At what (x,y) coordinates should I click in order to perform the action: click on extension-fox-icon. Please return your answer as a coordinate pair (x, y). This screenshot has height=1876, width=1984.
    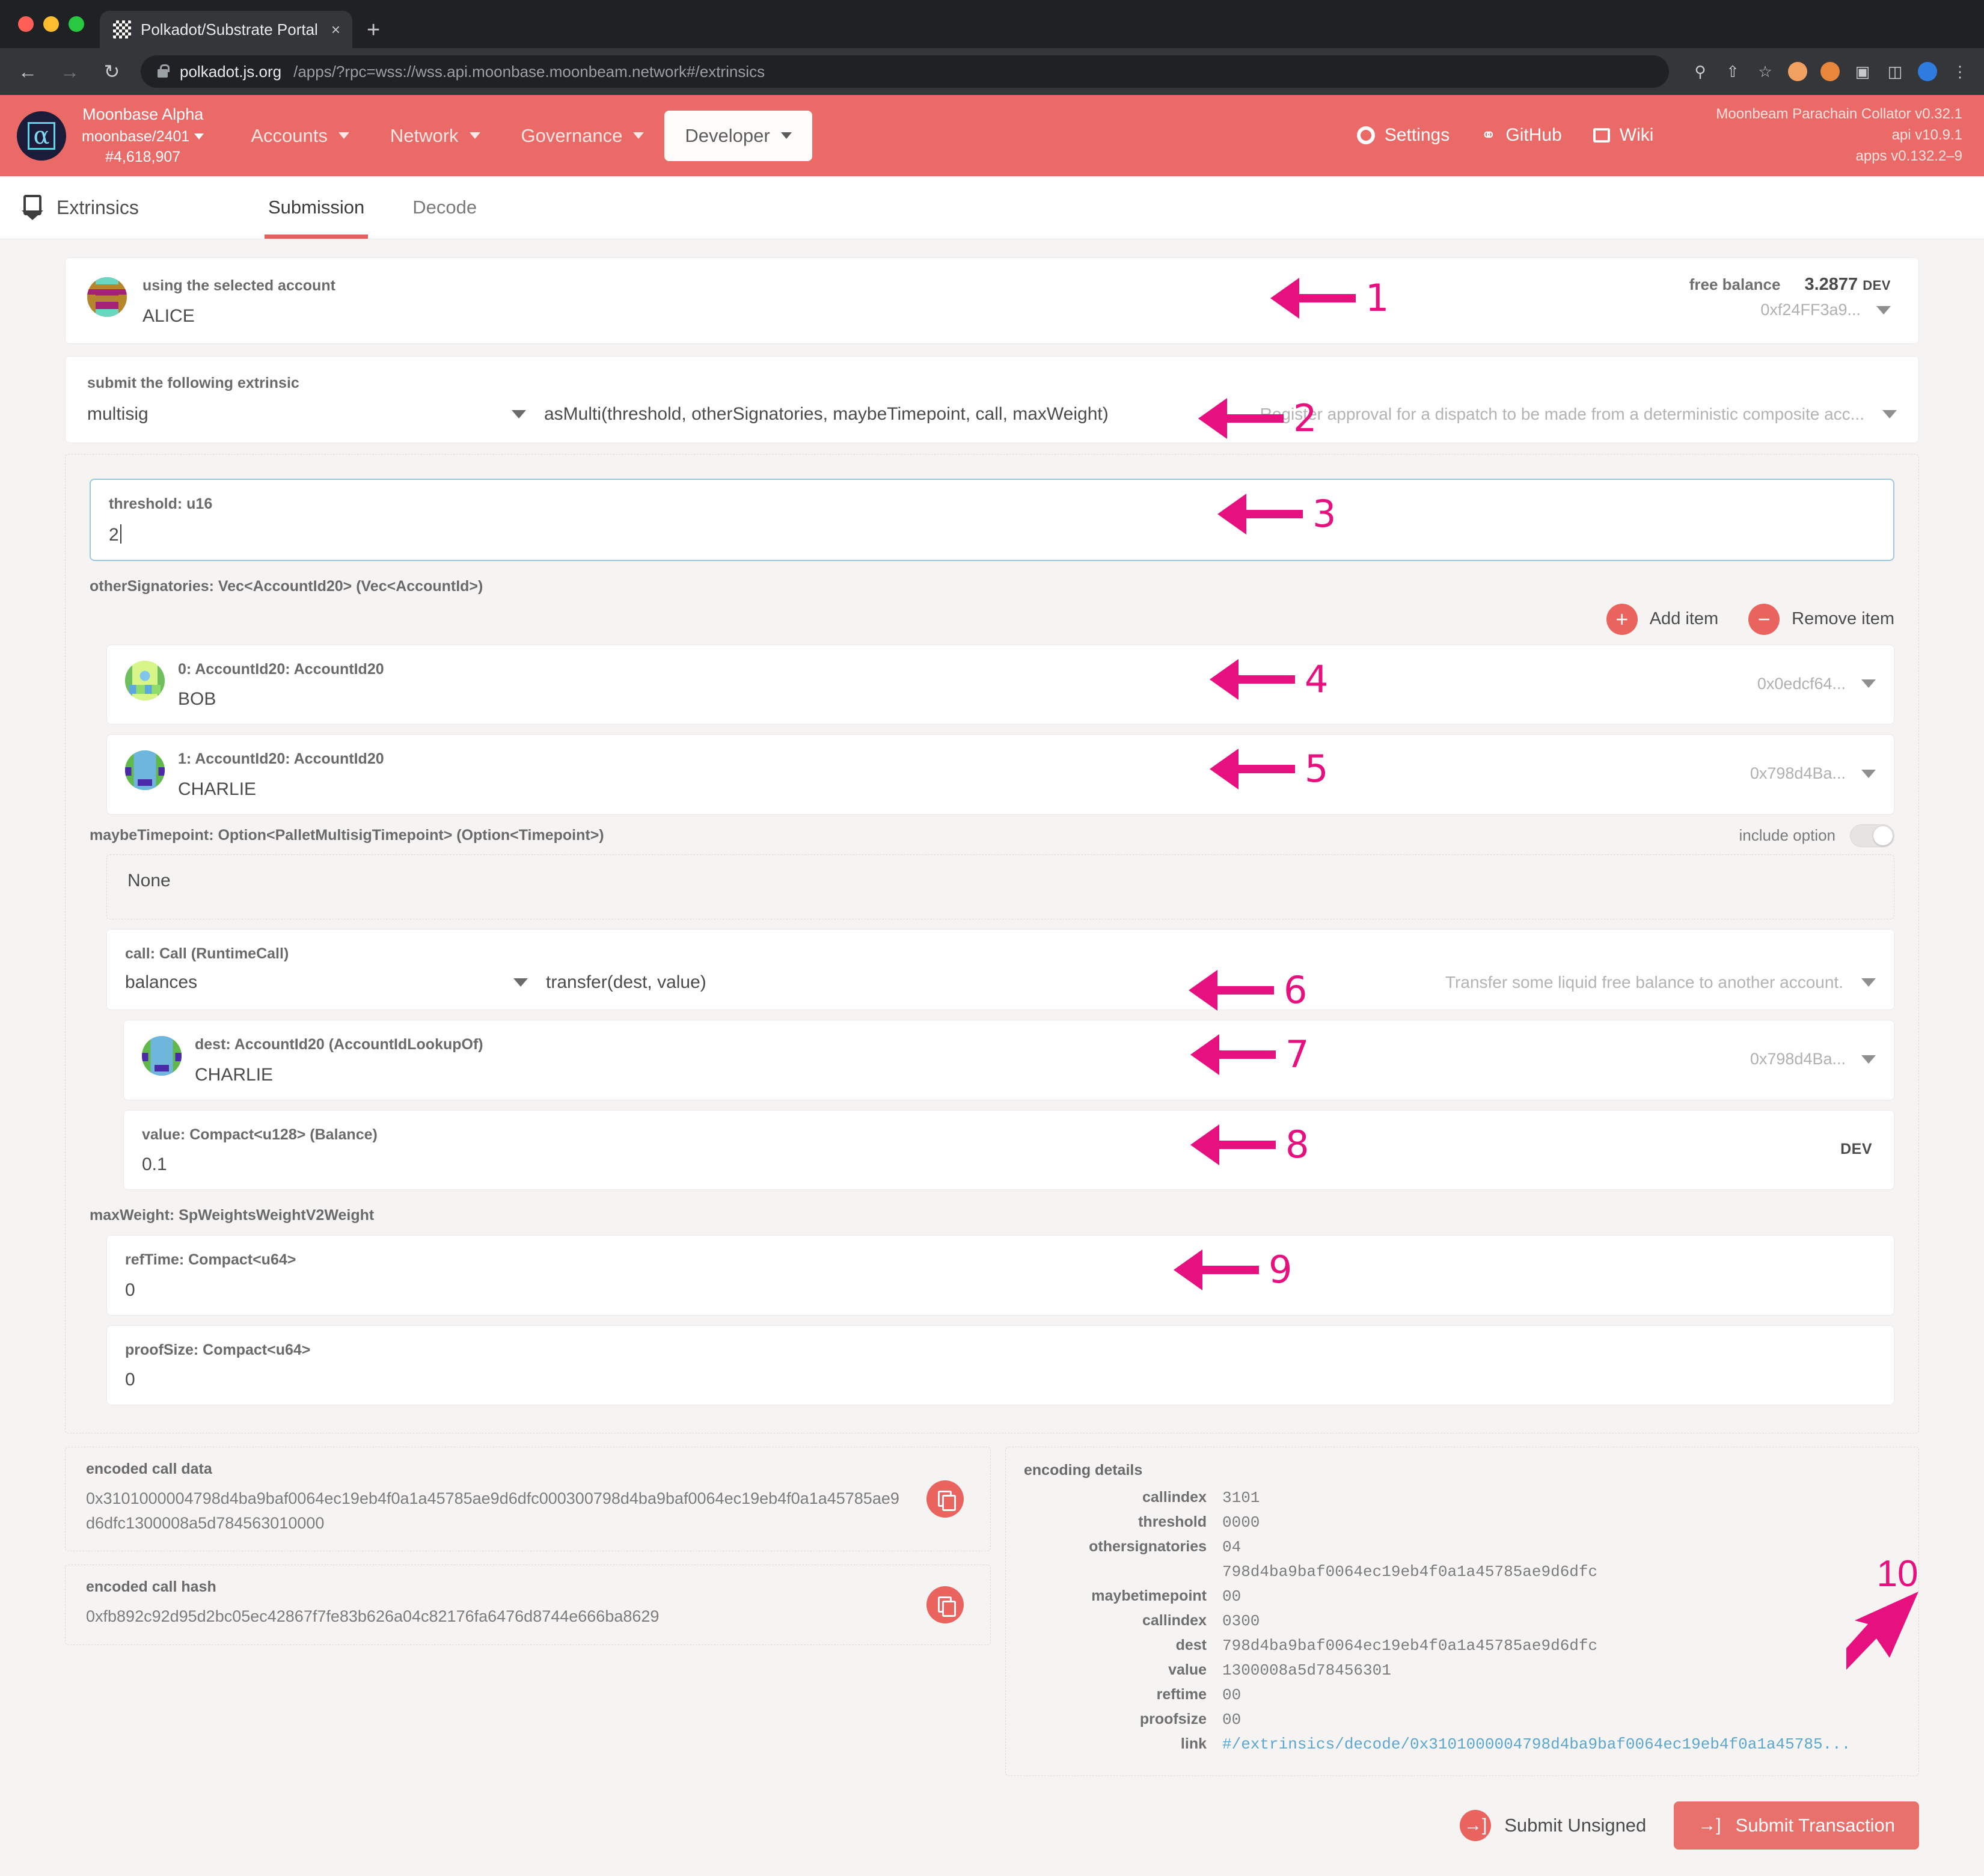
    Looking at the image, I should click on (1830, 71).